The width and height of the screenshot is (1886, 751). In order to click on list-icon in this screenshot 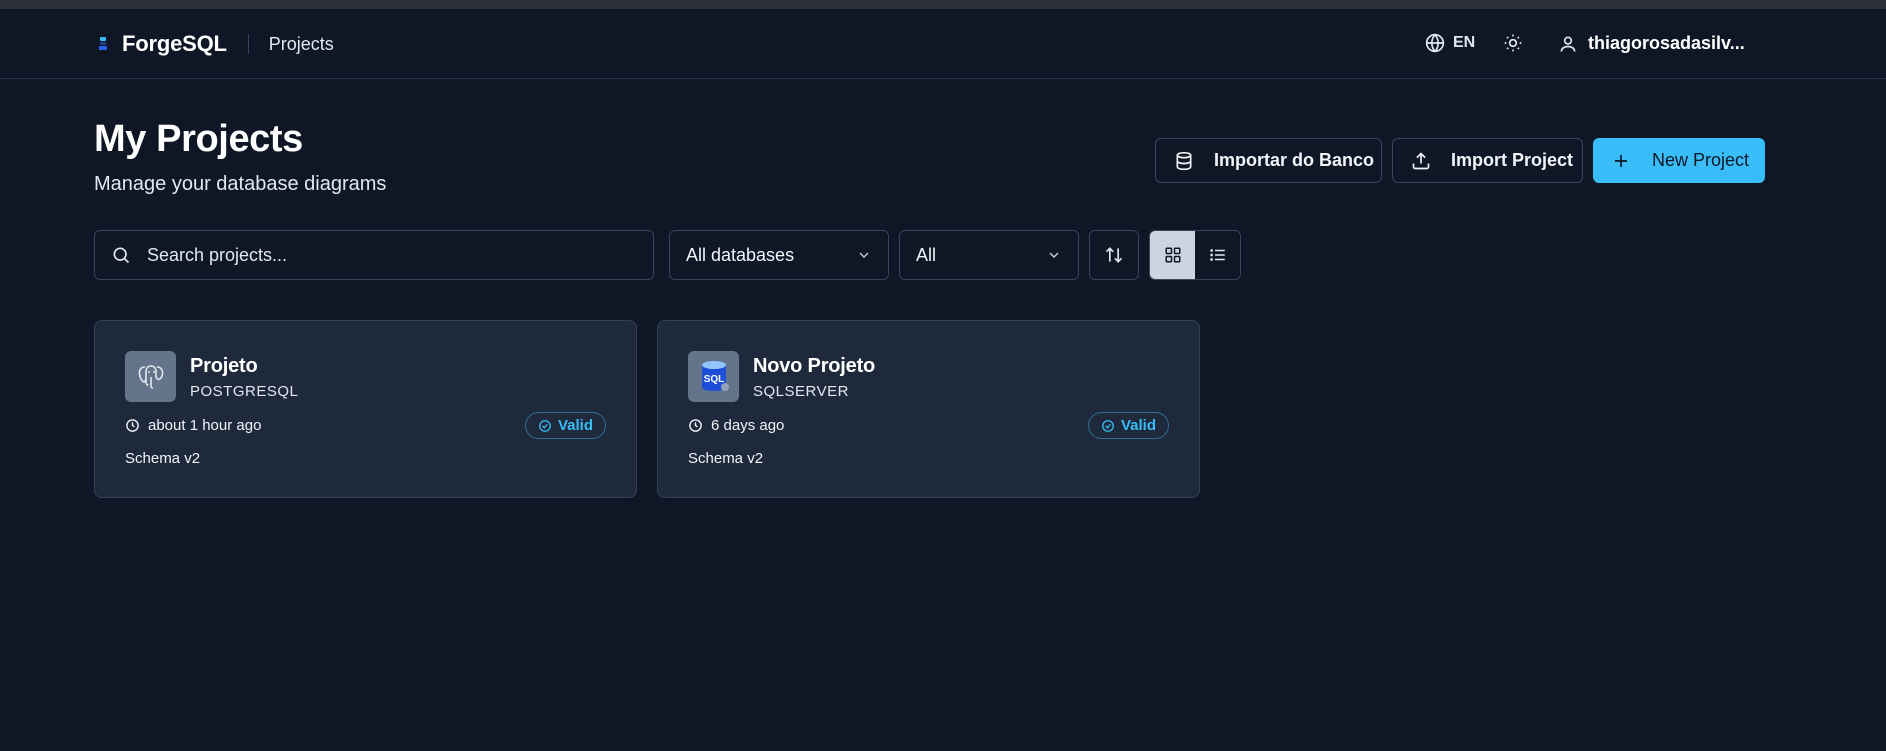, I will do `click(1217, 255)`.